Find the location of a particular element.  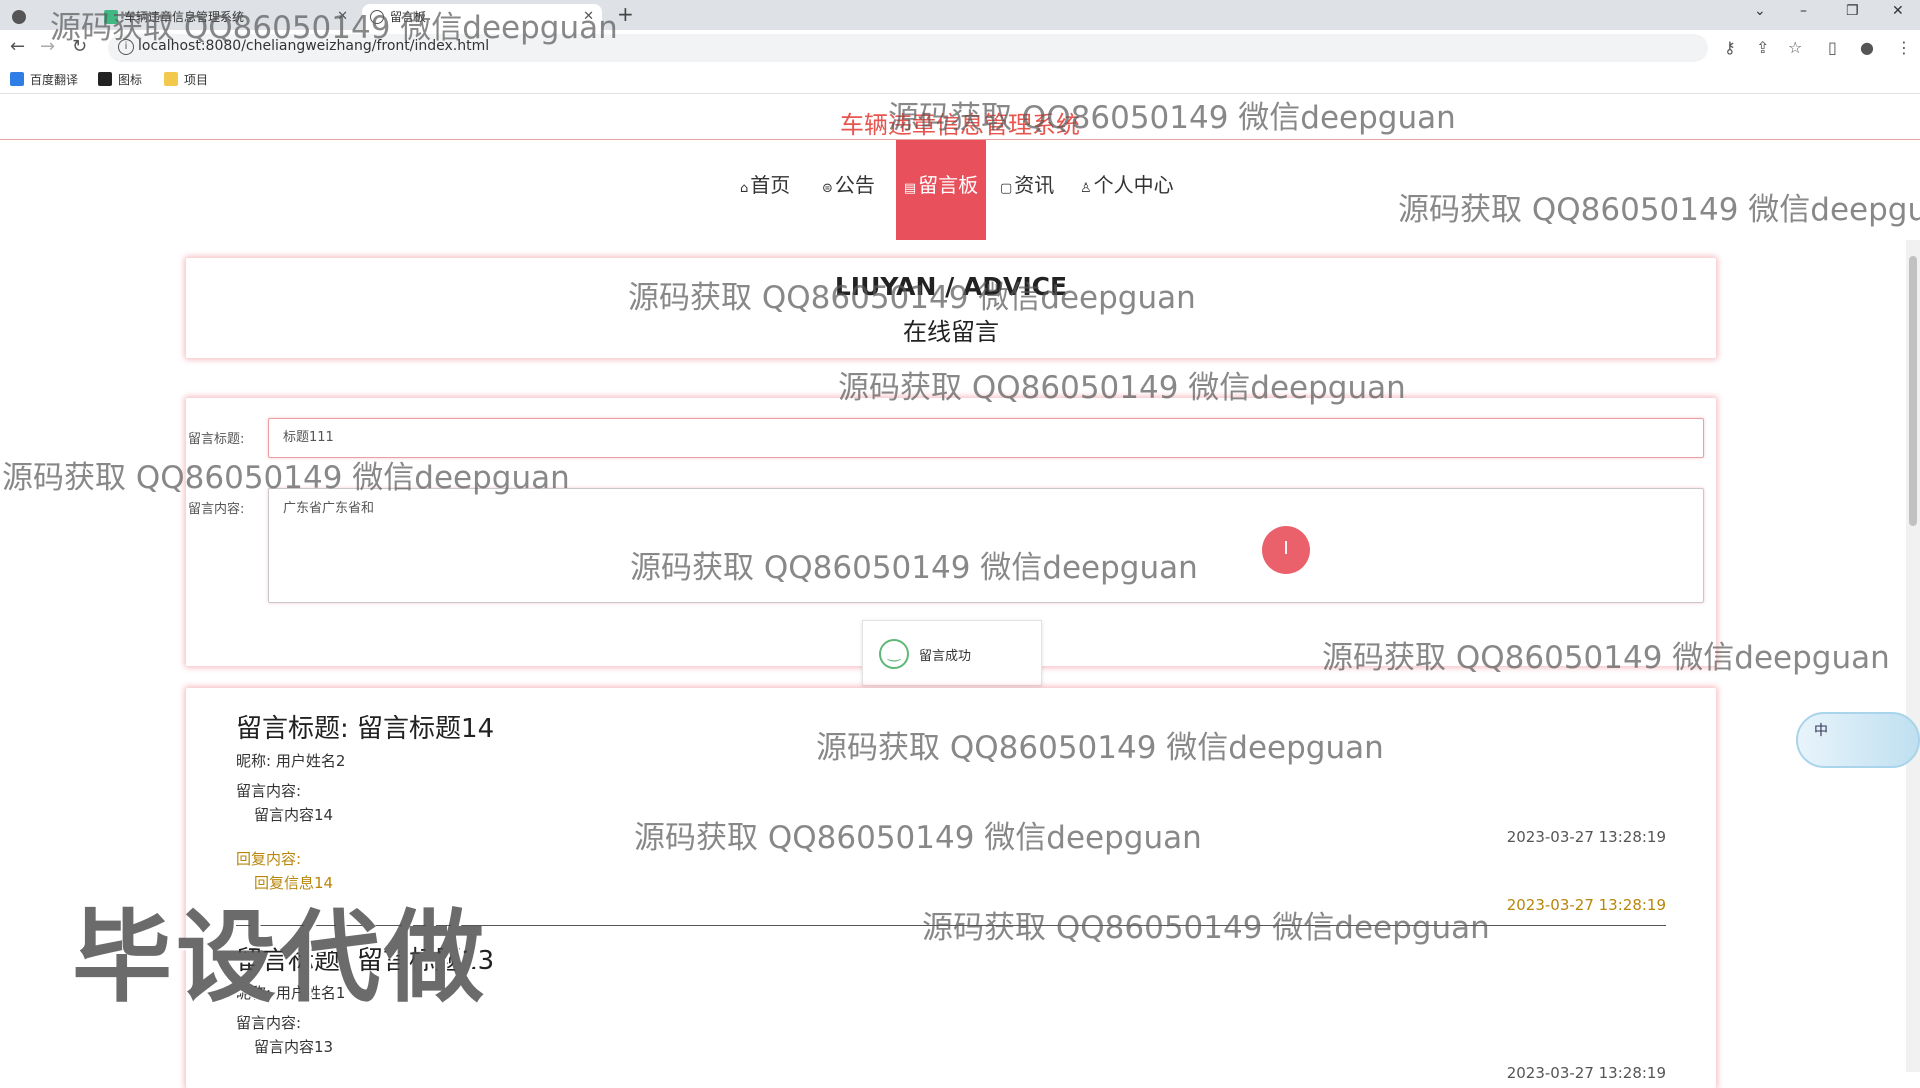

news-icon: ▢ is located at coordinates (1006, 188).